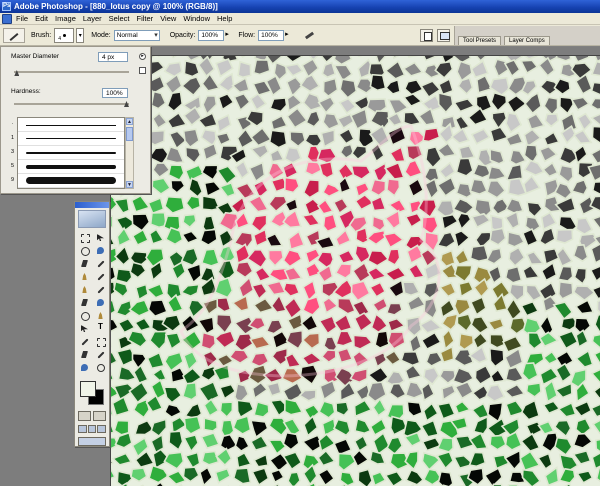 The width and height of the screenshot is (600, 486). I want to click on crop-tool-icon, so click(85, 263).